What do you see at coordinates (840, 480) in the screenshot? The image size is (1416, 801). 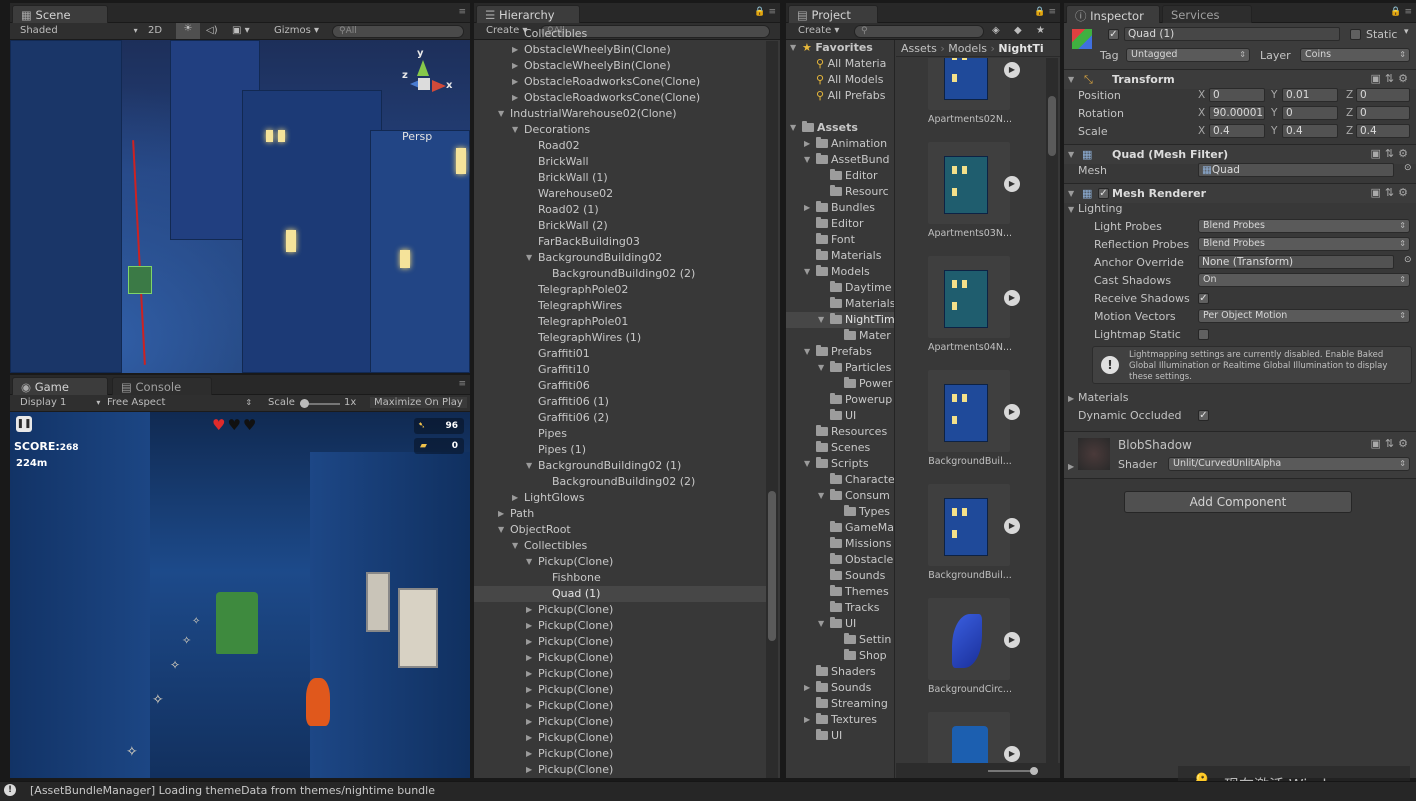 I see `project-tree-item: Characte` at bounding box center [840, 480].